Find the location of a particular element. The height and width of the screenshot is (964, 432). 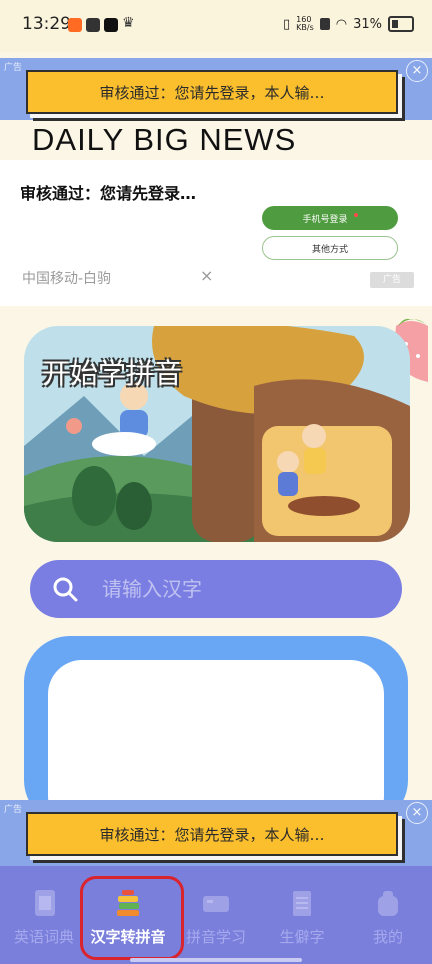

status-bar: 13:29 ♛ ▯ 160 KB/s ◠ 31% is located at coordinates (216, 26).